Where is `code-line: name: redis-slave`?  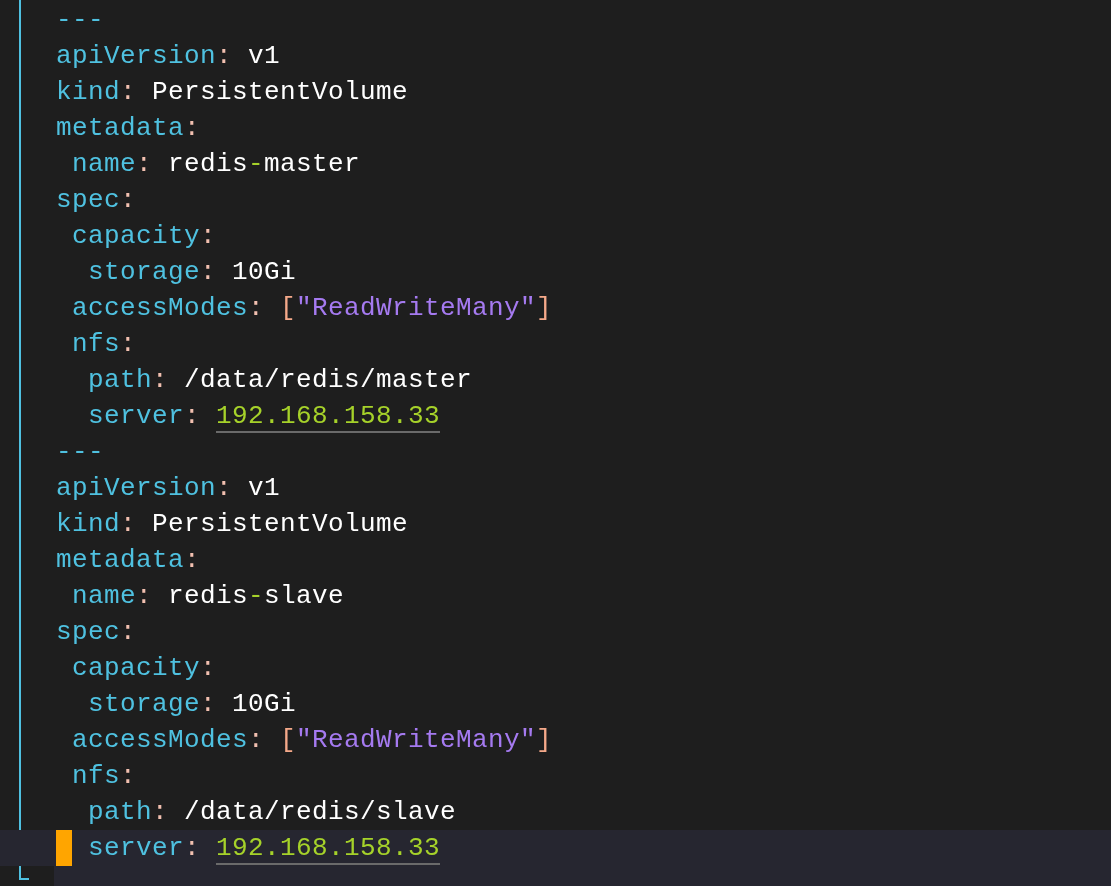
code-line: name: redis-slave is located at coordinates (208, 596).